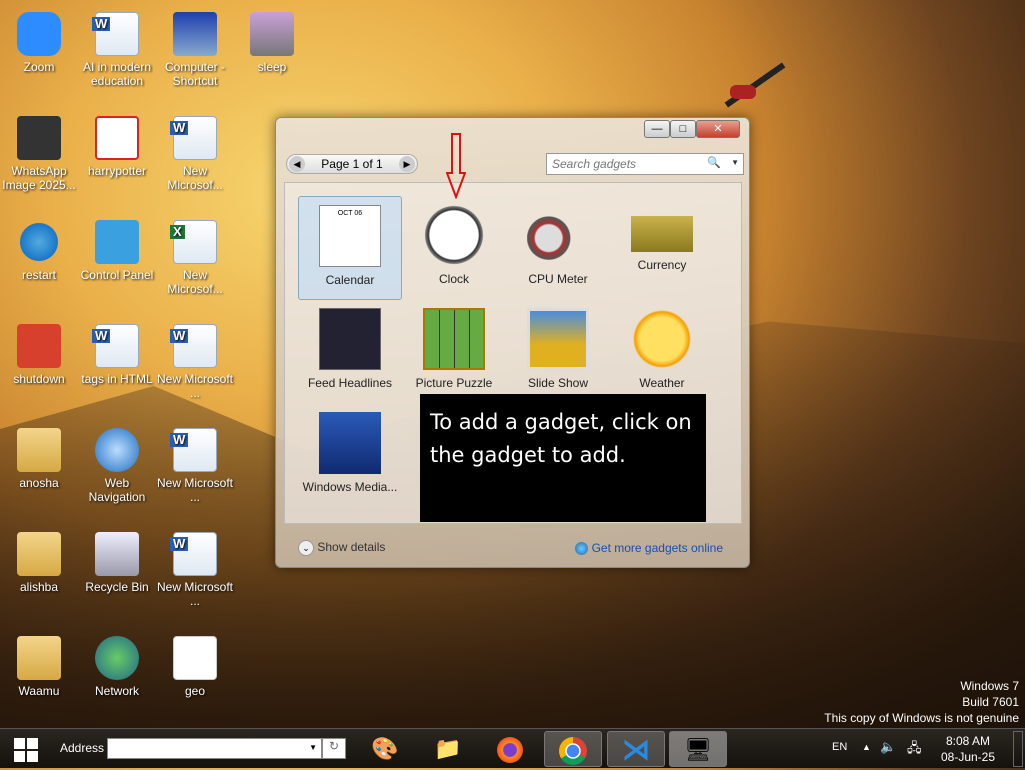 This screenshot has width=1025, height=770. I want to click on get-more-gadgets-link: Get more gadgets online, so click(649, 548).